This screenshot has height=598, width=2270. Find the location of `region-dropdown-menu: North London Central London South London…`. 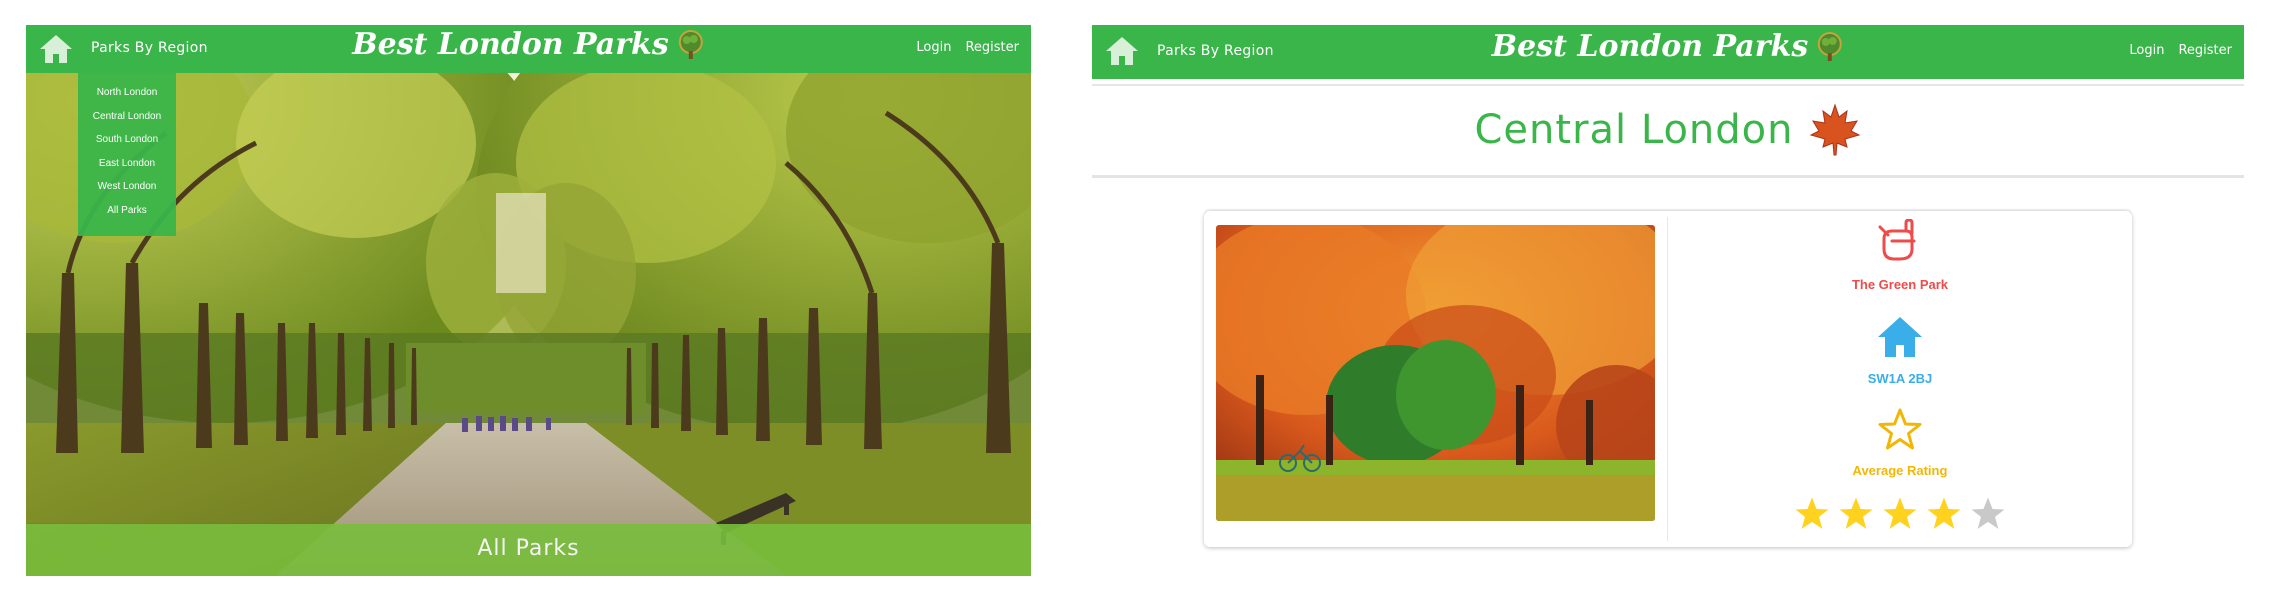

region-dropdown-menu: North London Central London South London… is located at coordinates (127, 154).